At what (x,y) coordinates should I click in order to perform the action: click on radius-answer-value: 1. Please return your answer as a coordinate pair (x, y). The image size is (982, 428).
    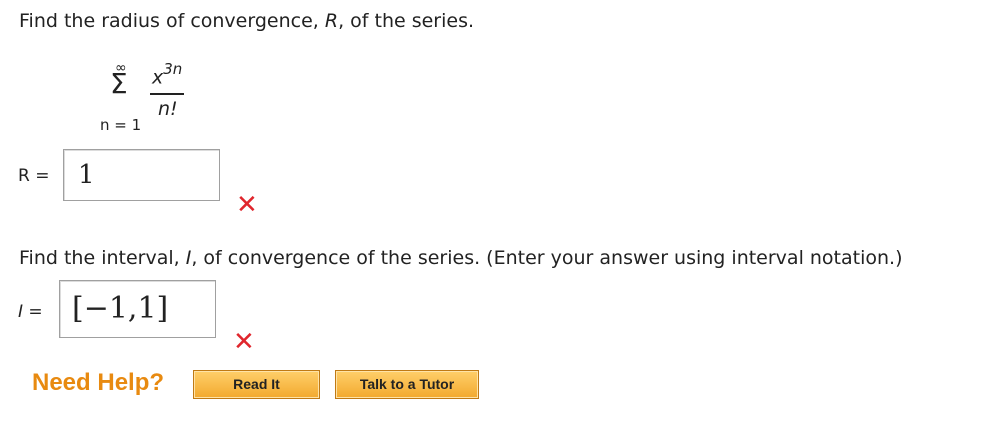
    Looking at the image, I should click on (86, 175).